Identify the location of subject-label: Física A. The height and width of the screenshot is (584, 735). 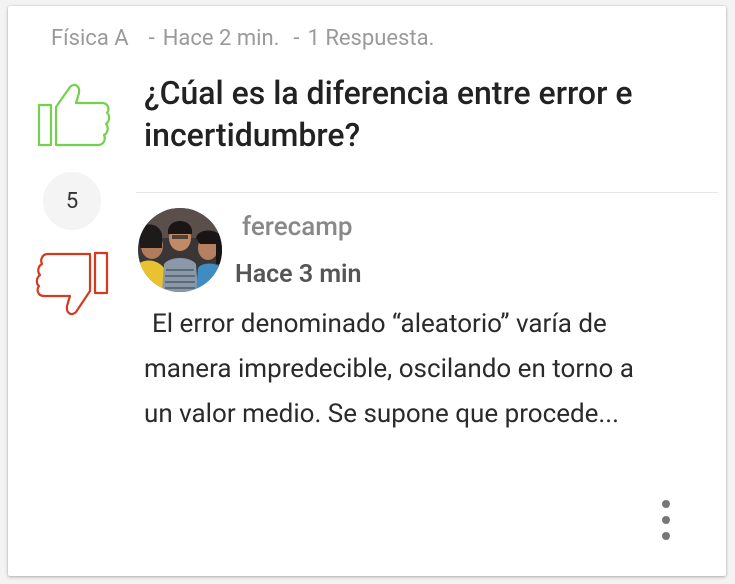
(90, 38).